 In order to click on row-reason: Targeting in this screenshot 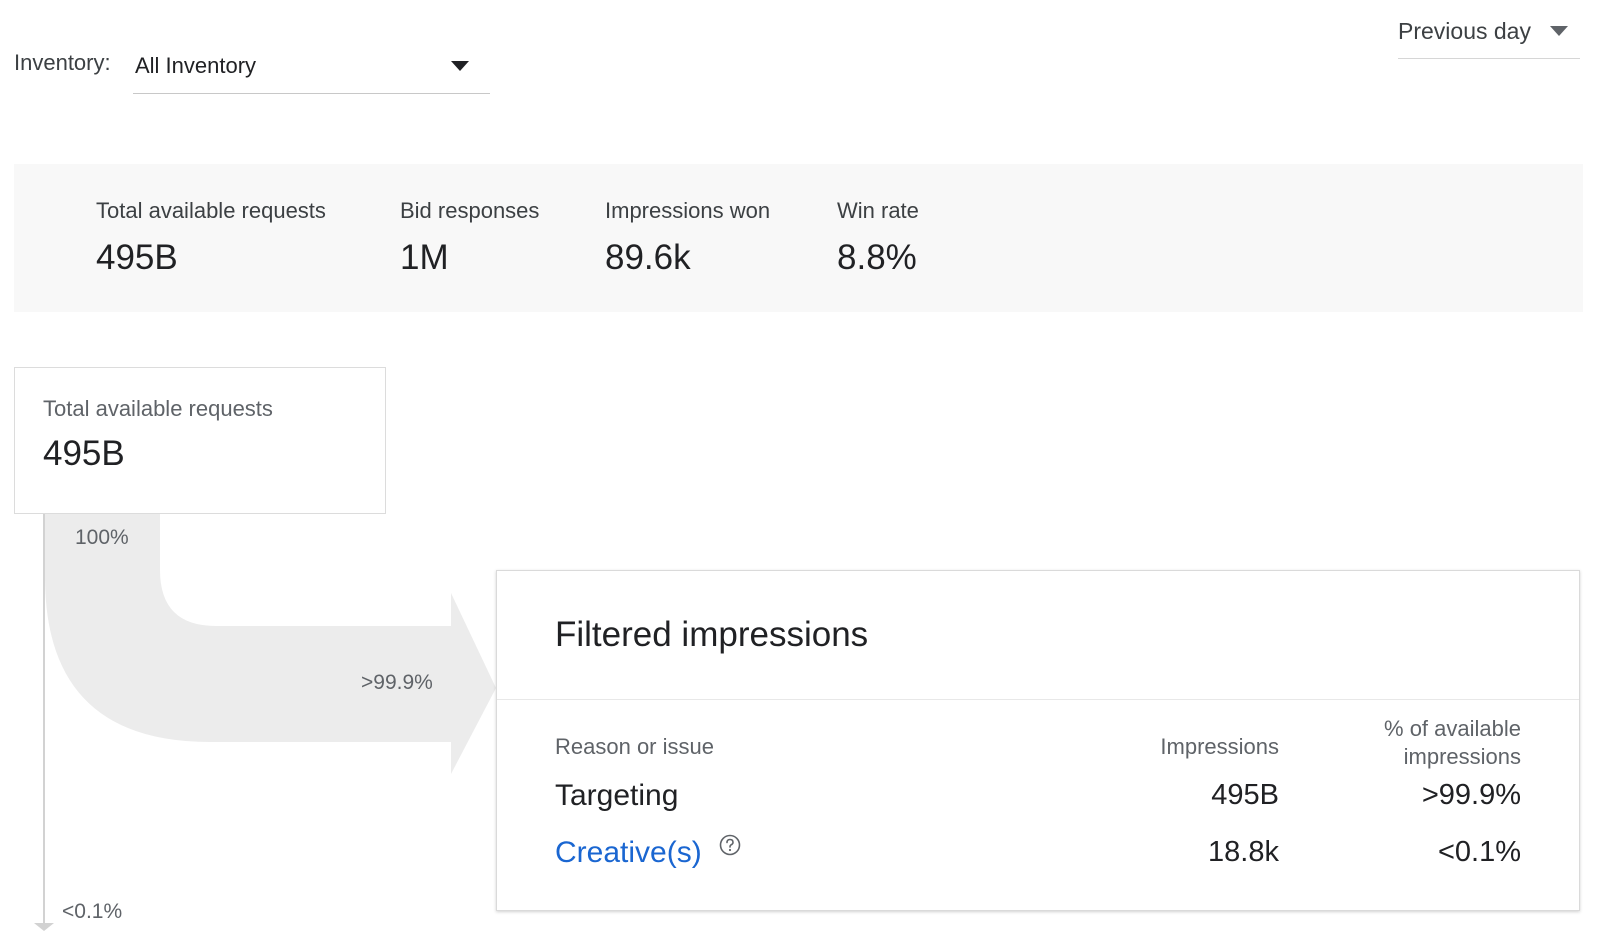, I will do `click(617, 795)`.